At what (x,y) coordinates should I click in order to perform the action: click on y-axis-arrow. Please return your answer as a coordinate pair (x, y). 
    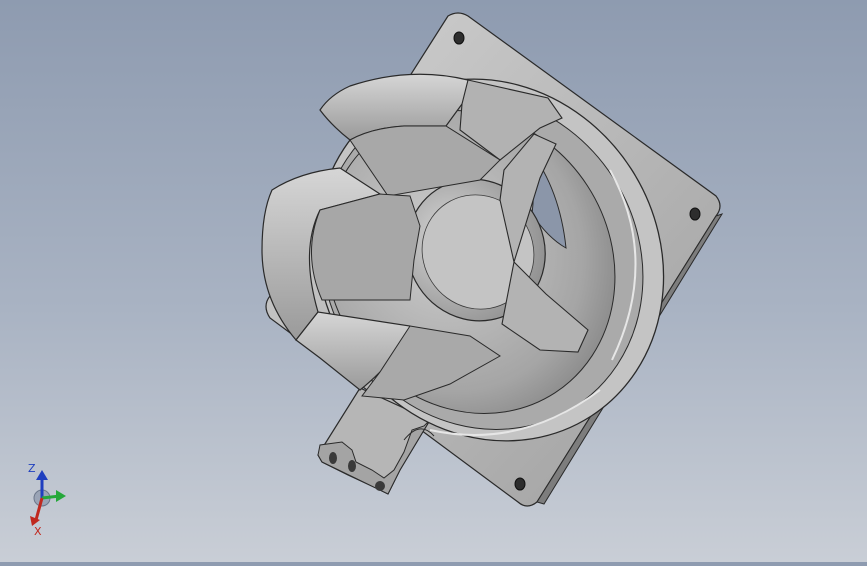
    Looking at the image, I should click on (61, 496).